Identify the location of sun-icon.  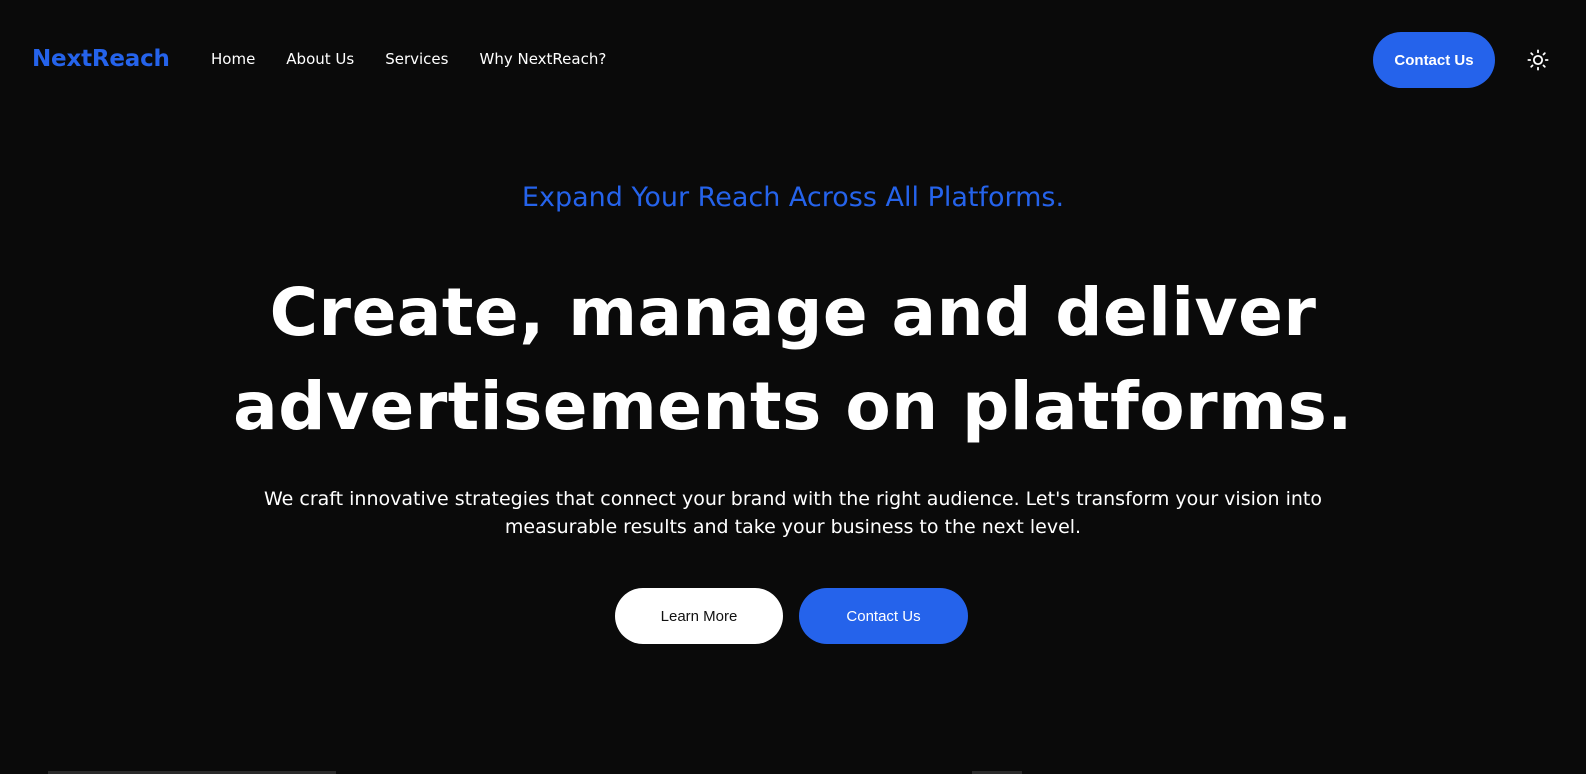
(1538, 60).